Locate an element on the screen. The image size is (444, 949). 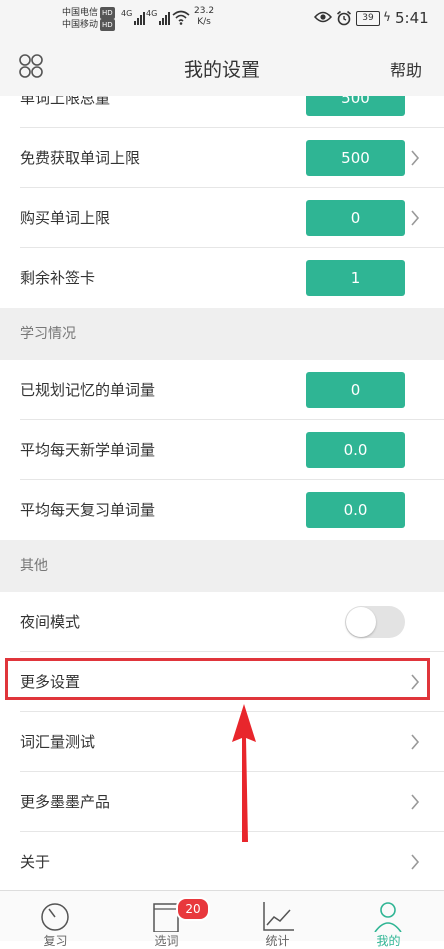
row-night-mode: 夜间模式 is located at coordinates (222, 622).